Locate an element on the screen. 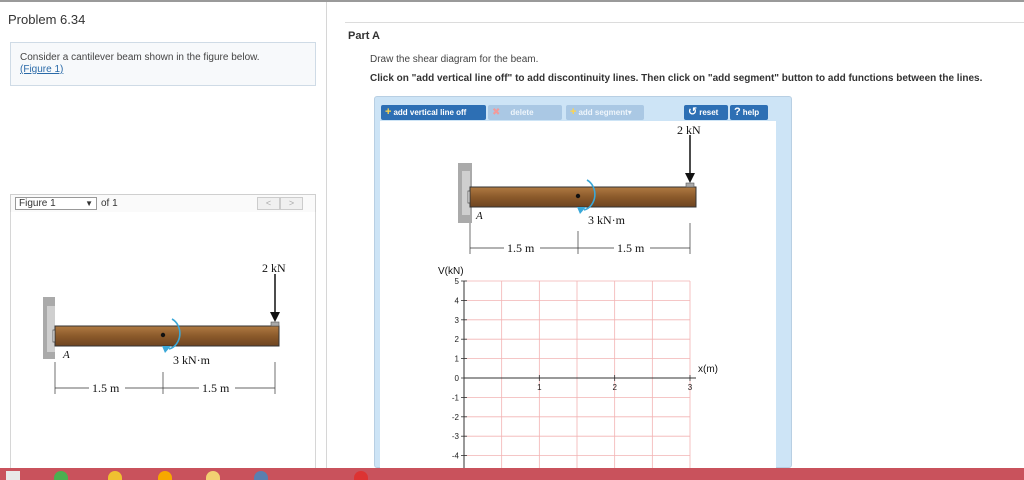 The image size is (1024, 480). y-tick-label: -3 is located at coordinates (456, 436).